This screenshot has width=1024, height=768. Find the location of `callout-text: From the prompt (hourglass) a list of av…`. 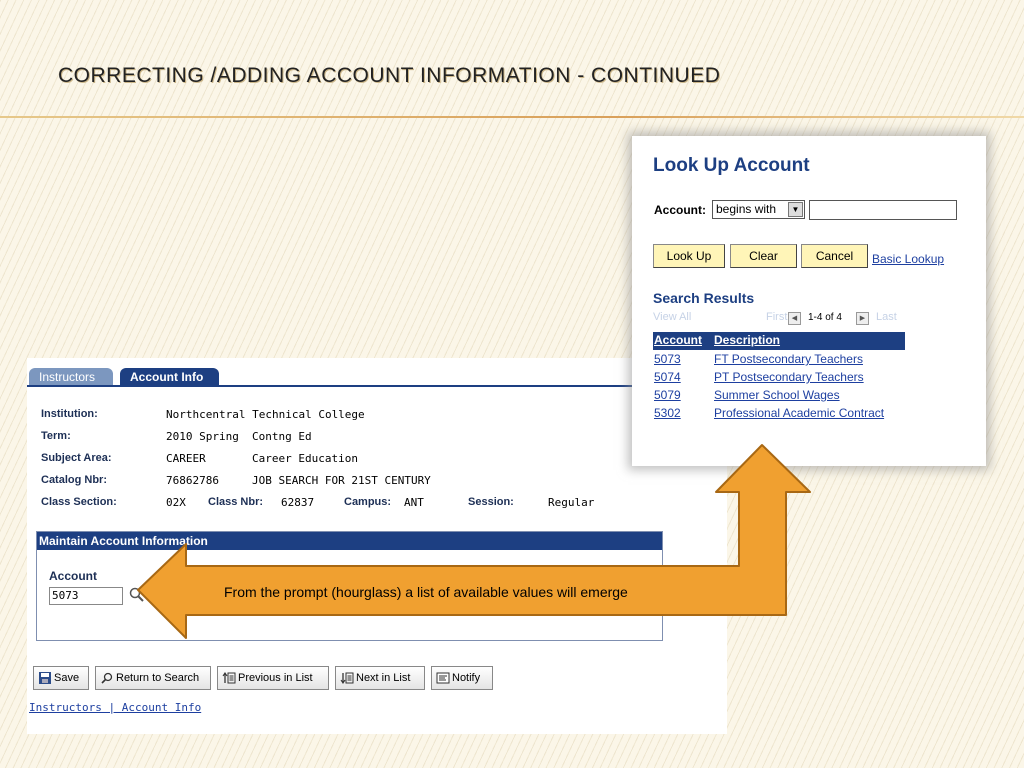

callout-text: From the prompt (hourglass) a list of av… is located at coordinates (426, 592).